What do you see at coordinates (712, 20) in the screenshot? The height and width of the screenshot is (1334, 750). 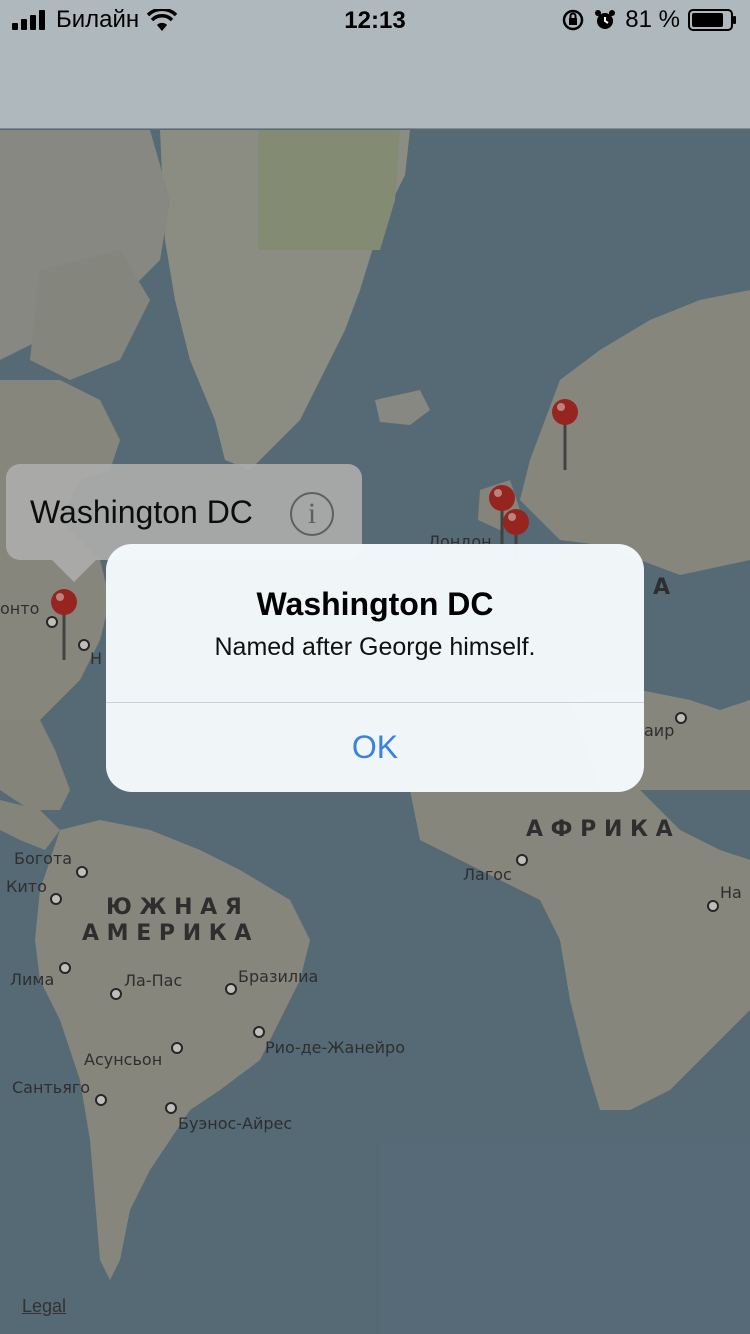 I see `battery-icon` at bounding box center [712, 20].